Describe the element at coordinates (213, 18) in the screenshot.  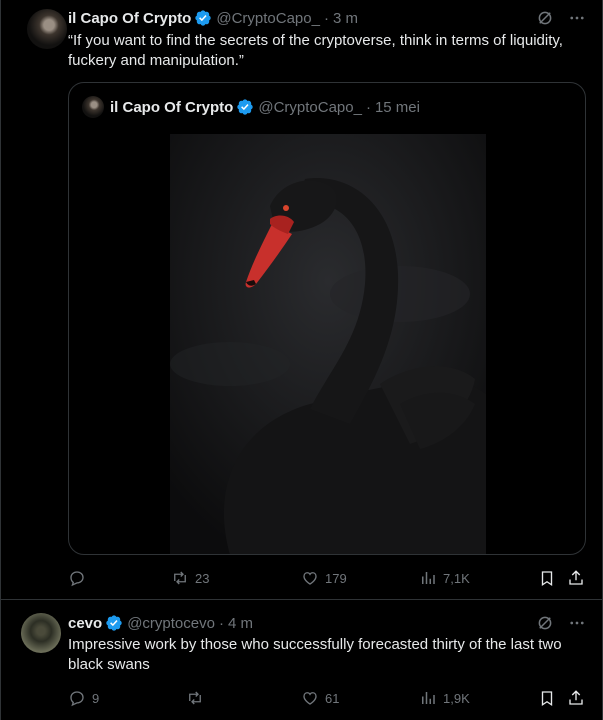
I see `tweet-header: il Capo Of Crypto @CryptoCapo_ · 3 m` at that location.